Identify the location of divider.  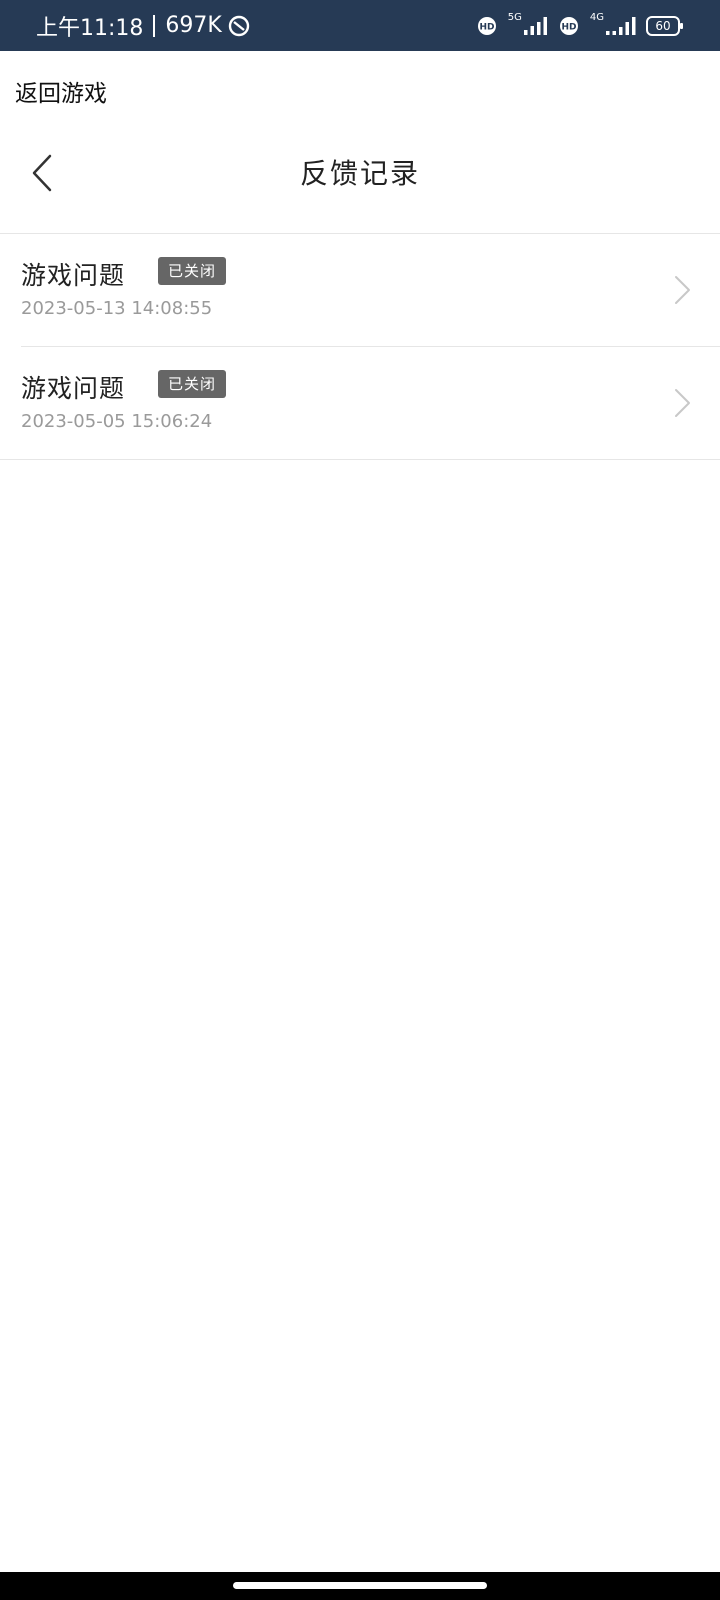
(360, 459).